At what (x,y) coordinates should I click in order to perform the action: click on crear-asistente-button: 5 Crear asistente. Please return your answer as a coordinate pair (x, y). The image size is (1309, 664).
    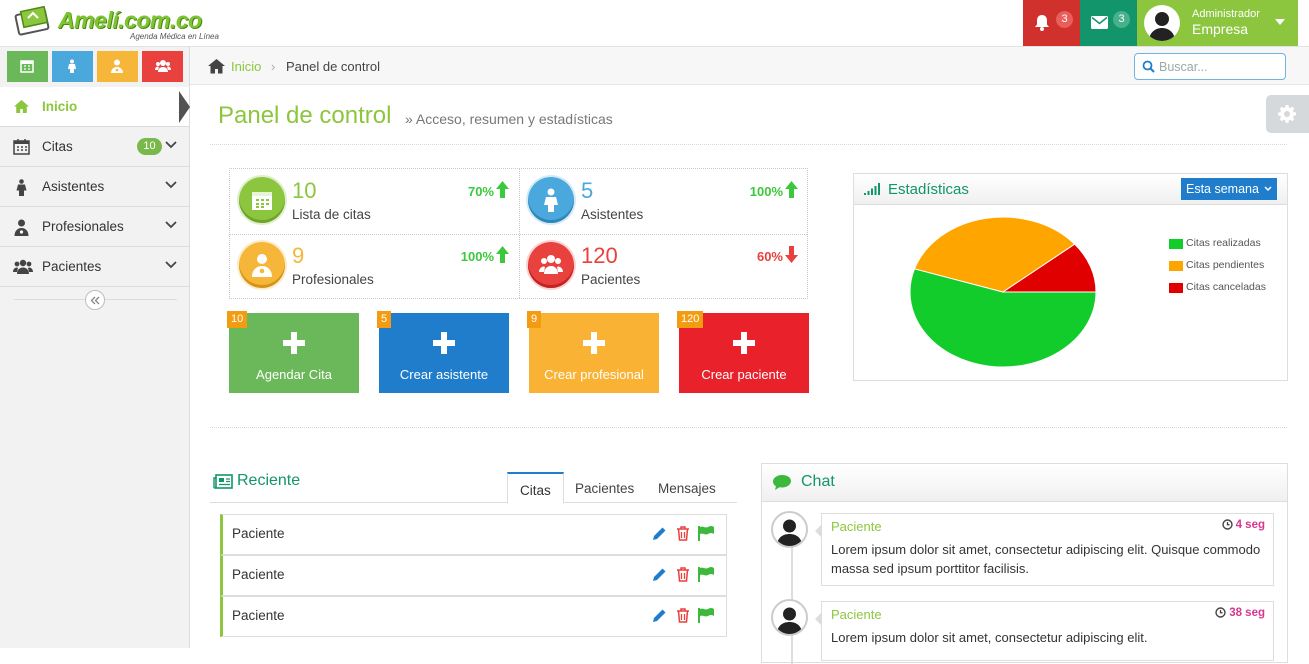
    Looking at the image, I should click on (443, 352).